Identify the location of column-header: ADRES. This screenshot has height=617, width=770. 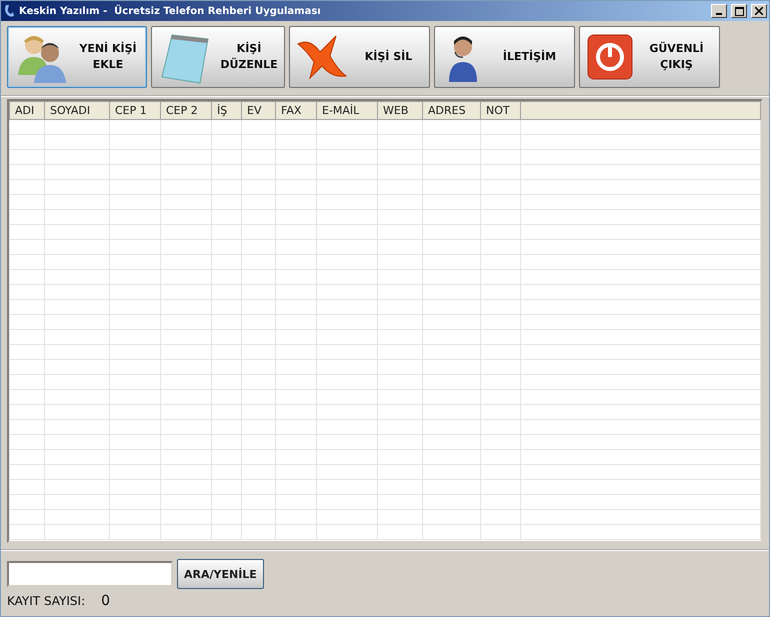
(451, 111).